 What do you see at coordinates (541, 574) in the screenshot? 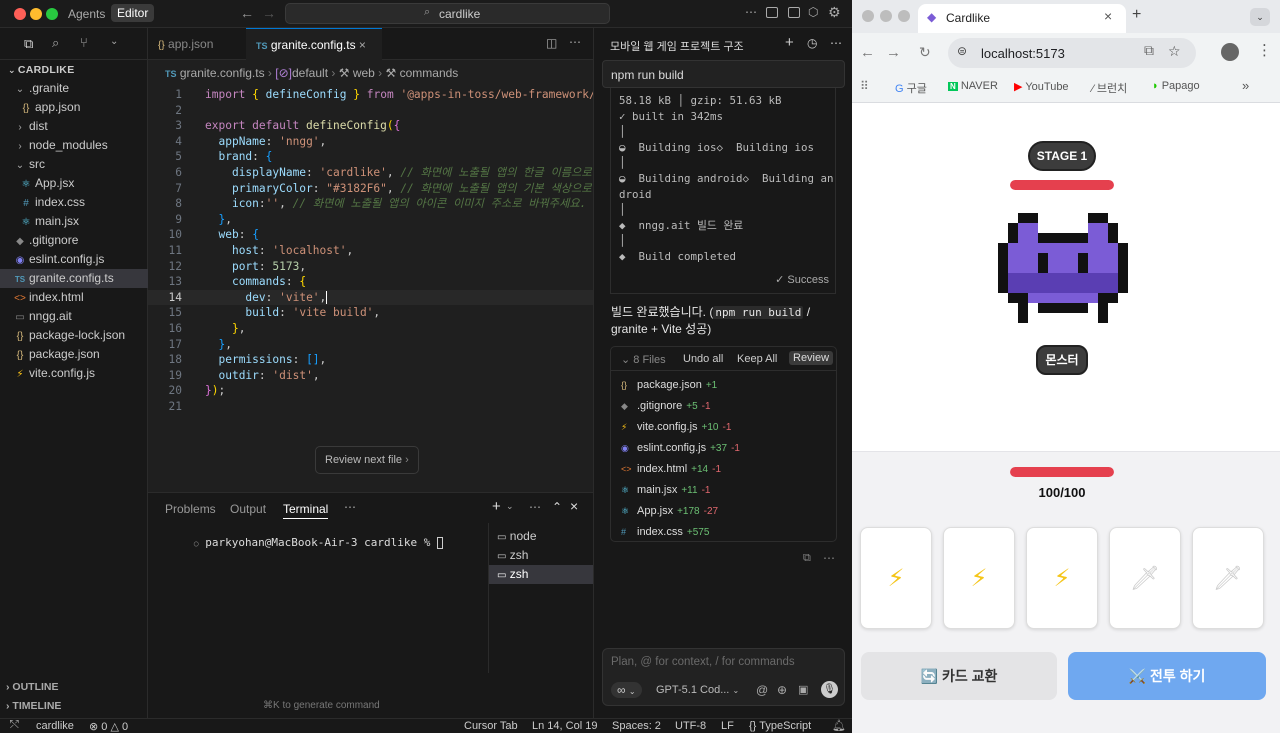
I see `terminal-item-zsh-active: ▭ zsh` at bounding box center [541, 574].